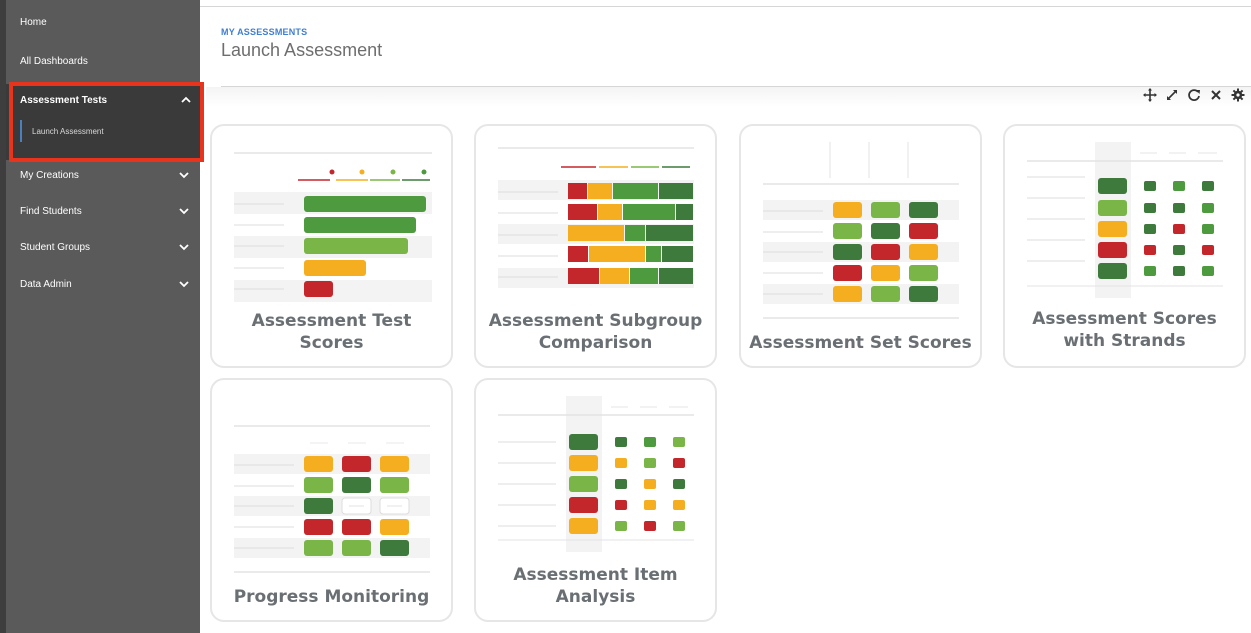 This screenshot has width=1251, height=633. I want to click on sidebar-group-assessment-tests: Assessment Tests Launch Assessment, so click(103, 122).